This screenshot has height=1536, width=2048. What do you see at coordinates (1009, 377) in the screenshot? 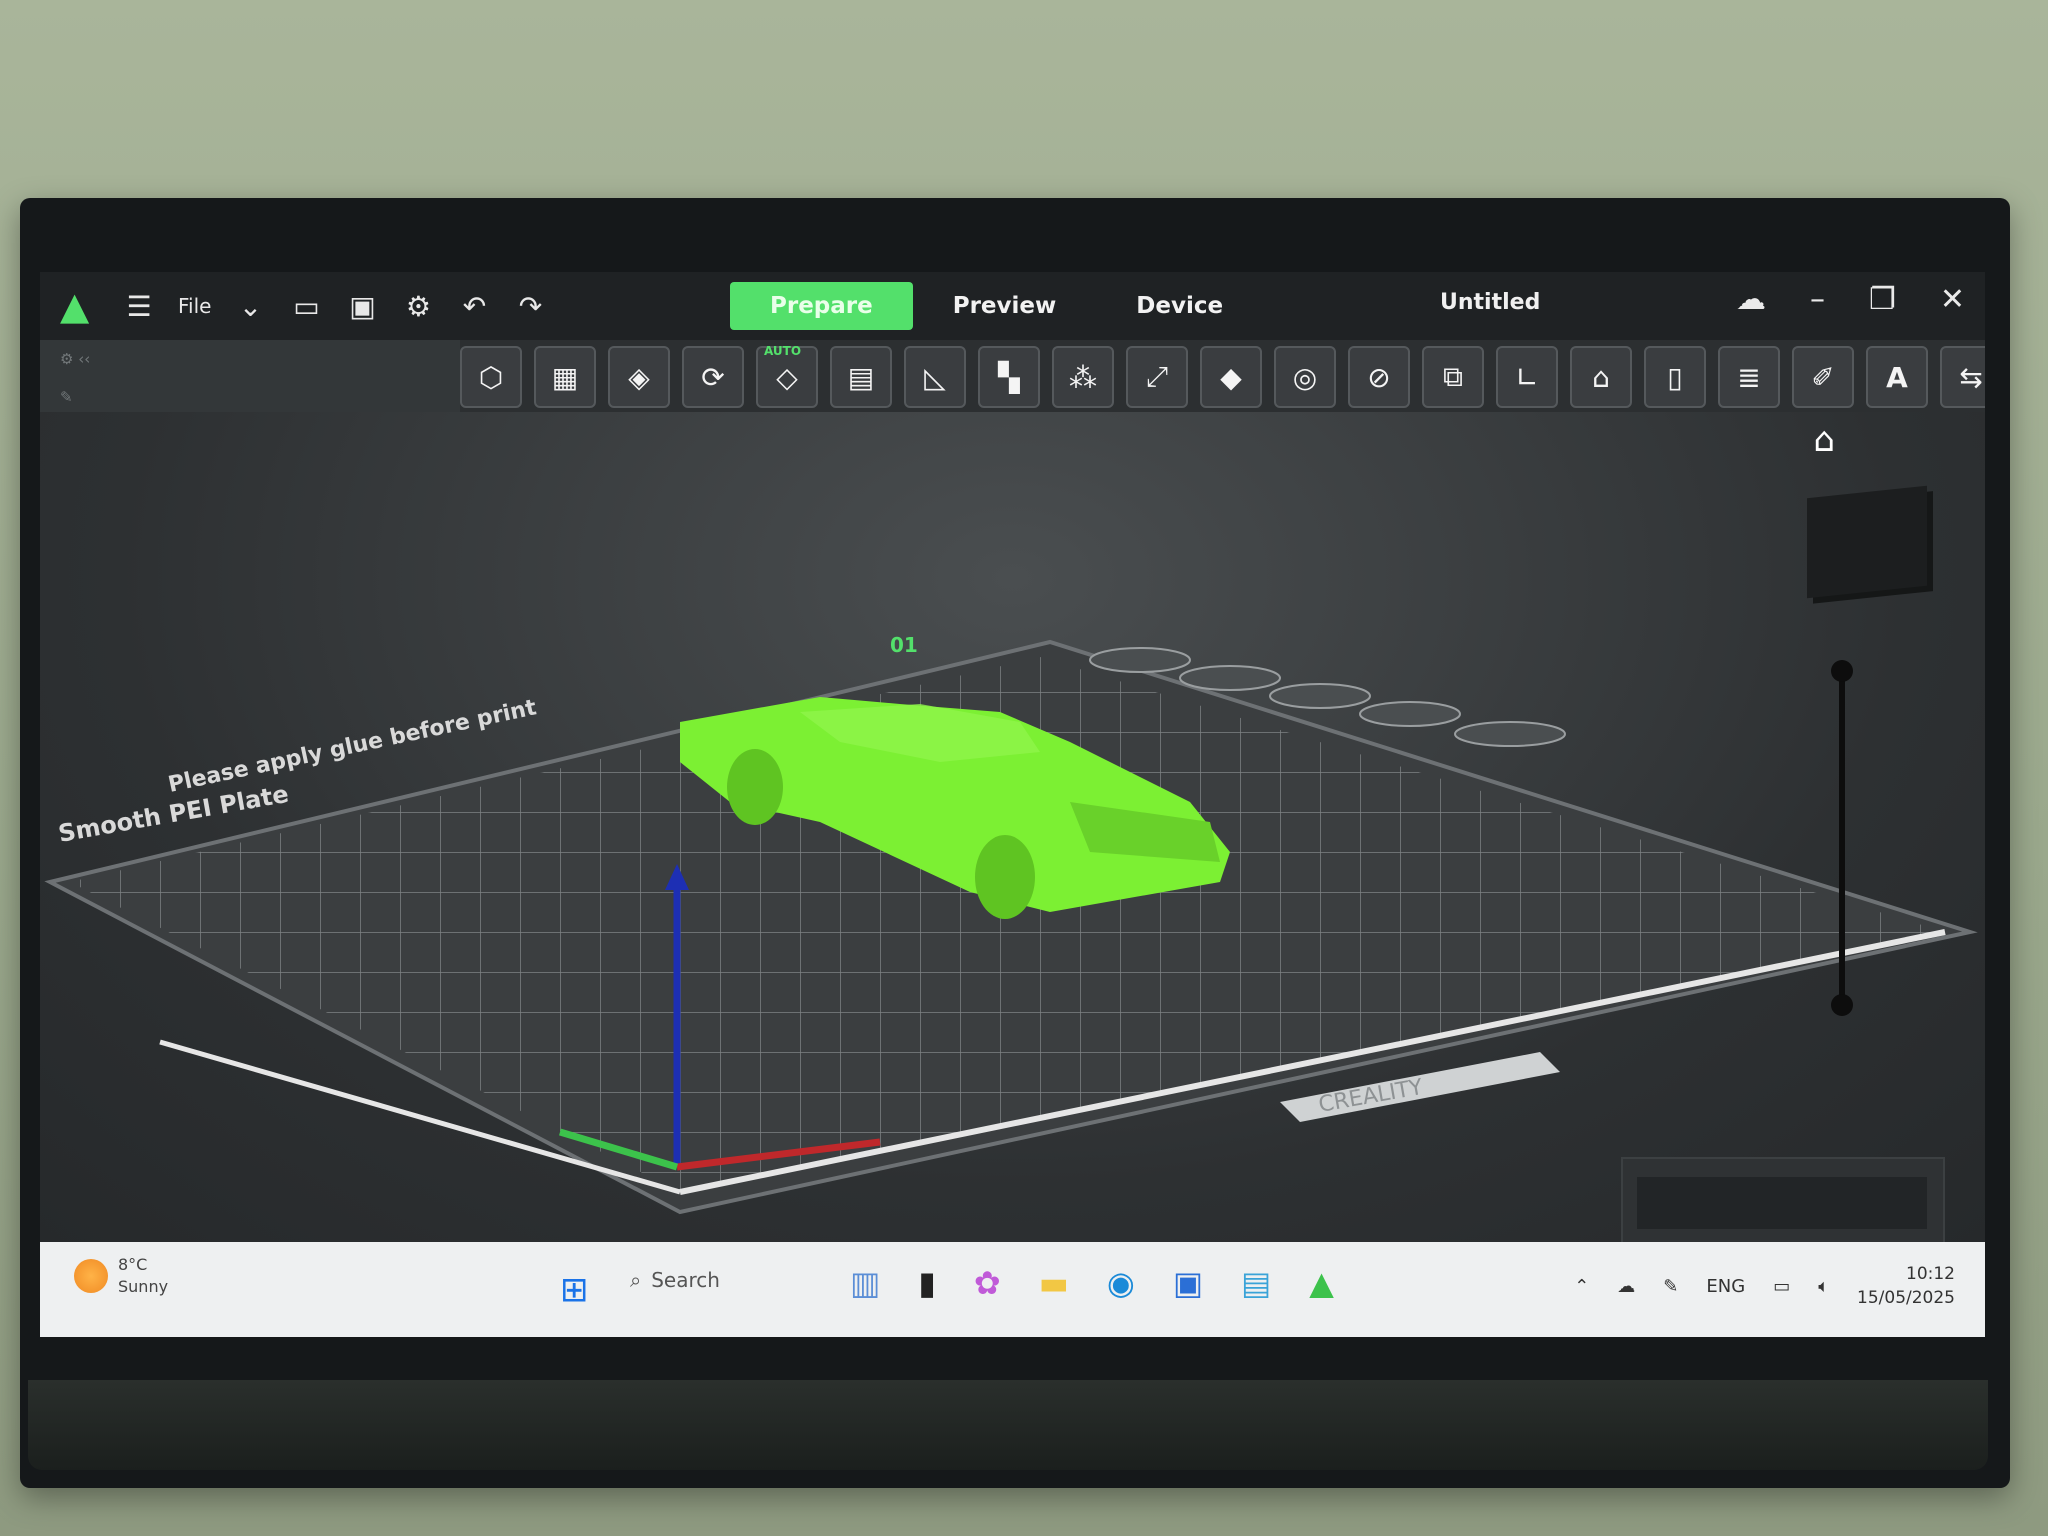
I see `arrange-icon: ▚` at bounding box center [1009, 377].